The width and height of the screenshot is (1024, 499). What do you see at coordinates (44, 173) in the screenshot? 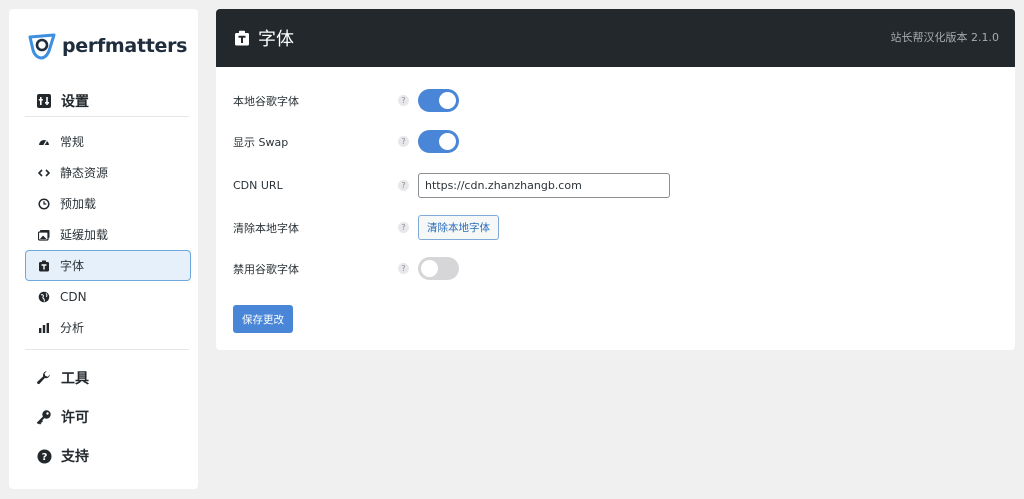
I see `code-icon` at bounding box center [44, 173].